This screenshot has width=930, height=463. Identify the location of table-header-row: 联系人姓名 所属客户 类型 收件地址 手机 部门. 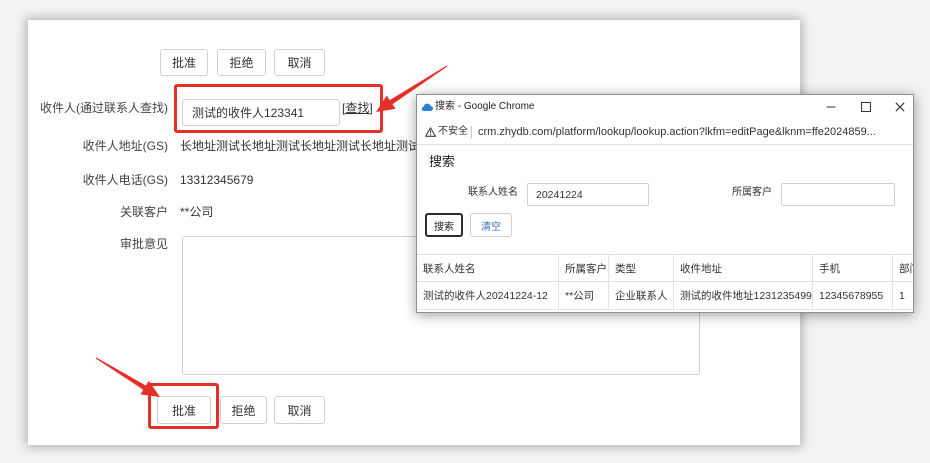
(665, 268).